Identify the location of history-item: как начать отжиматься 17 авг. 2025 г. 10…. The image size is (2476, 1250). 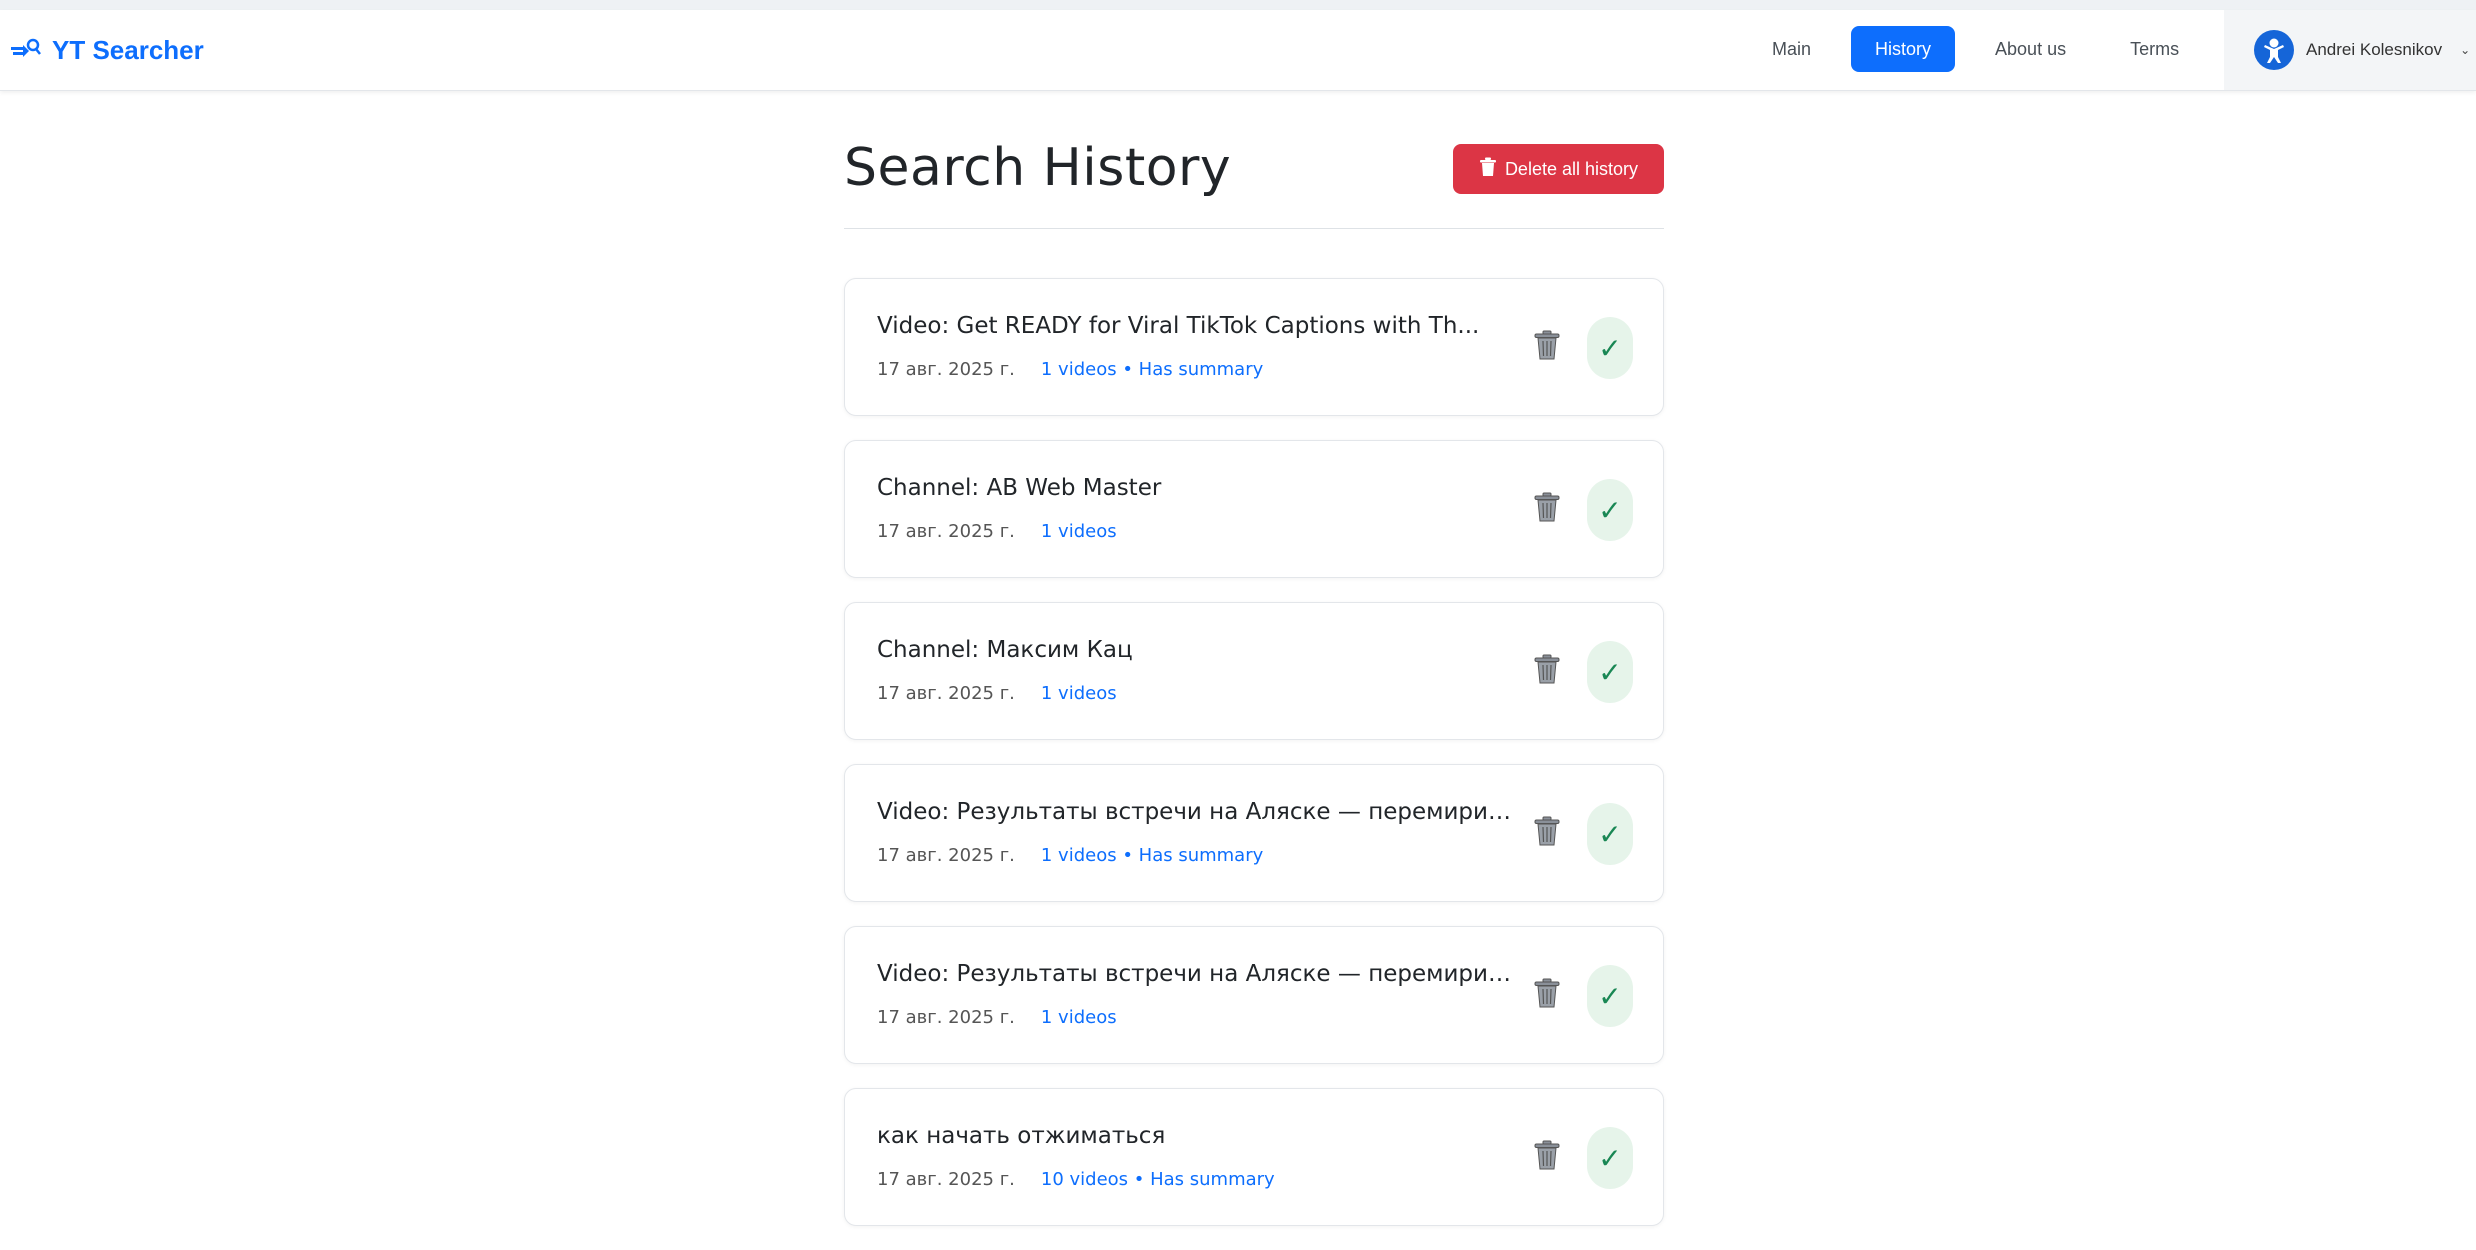
(1254, 1157).